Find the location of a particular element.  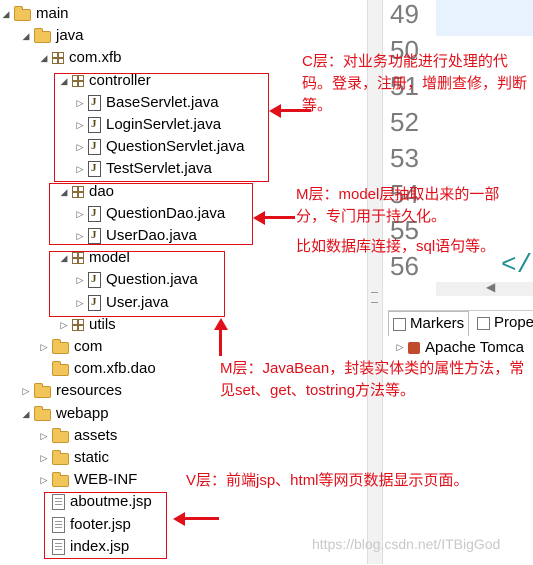

c-layer-annotation: C层：对业务功能进行处理的代码。登录，注册，增删查修，判断等。 is located at coordinates (415, 83).